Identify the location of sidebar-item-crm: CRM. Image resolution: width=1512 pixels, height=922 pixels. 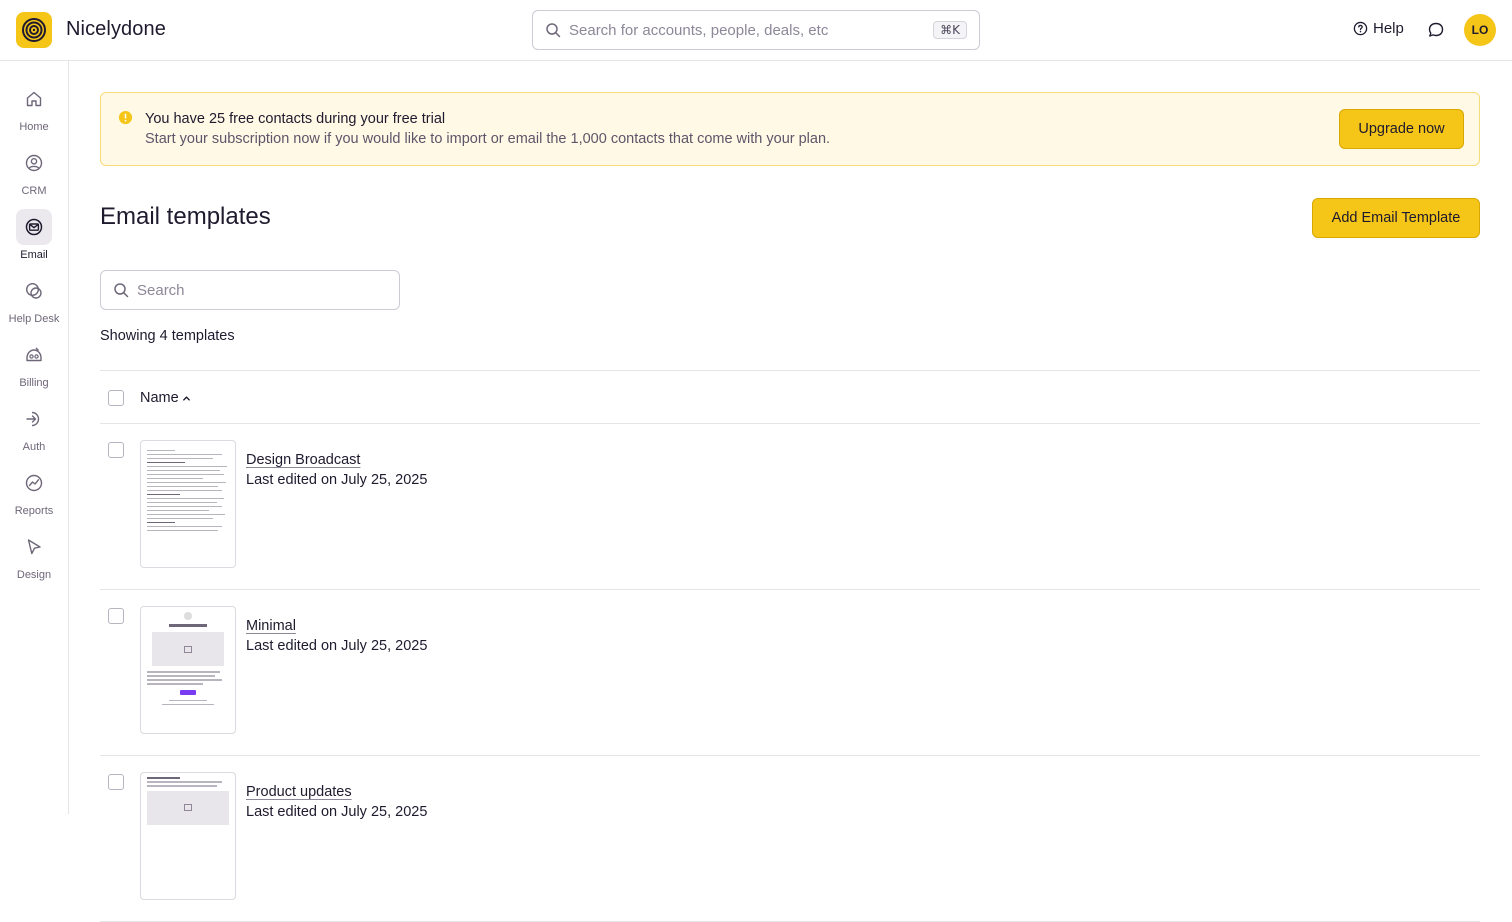
(34, 175).